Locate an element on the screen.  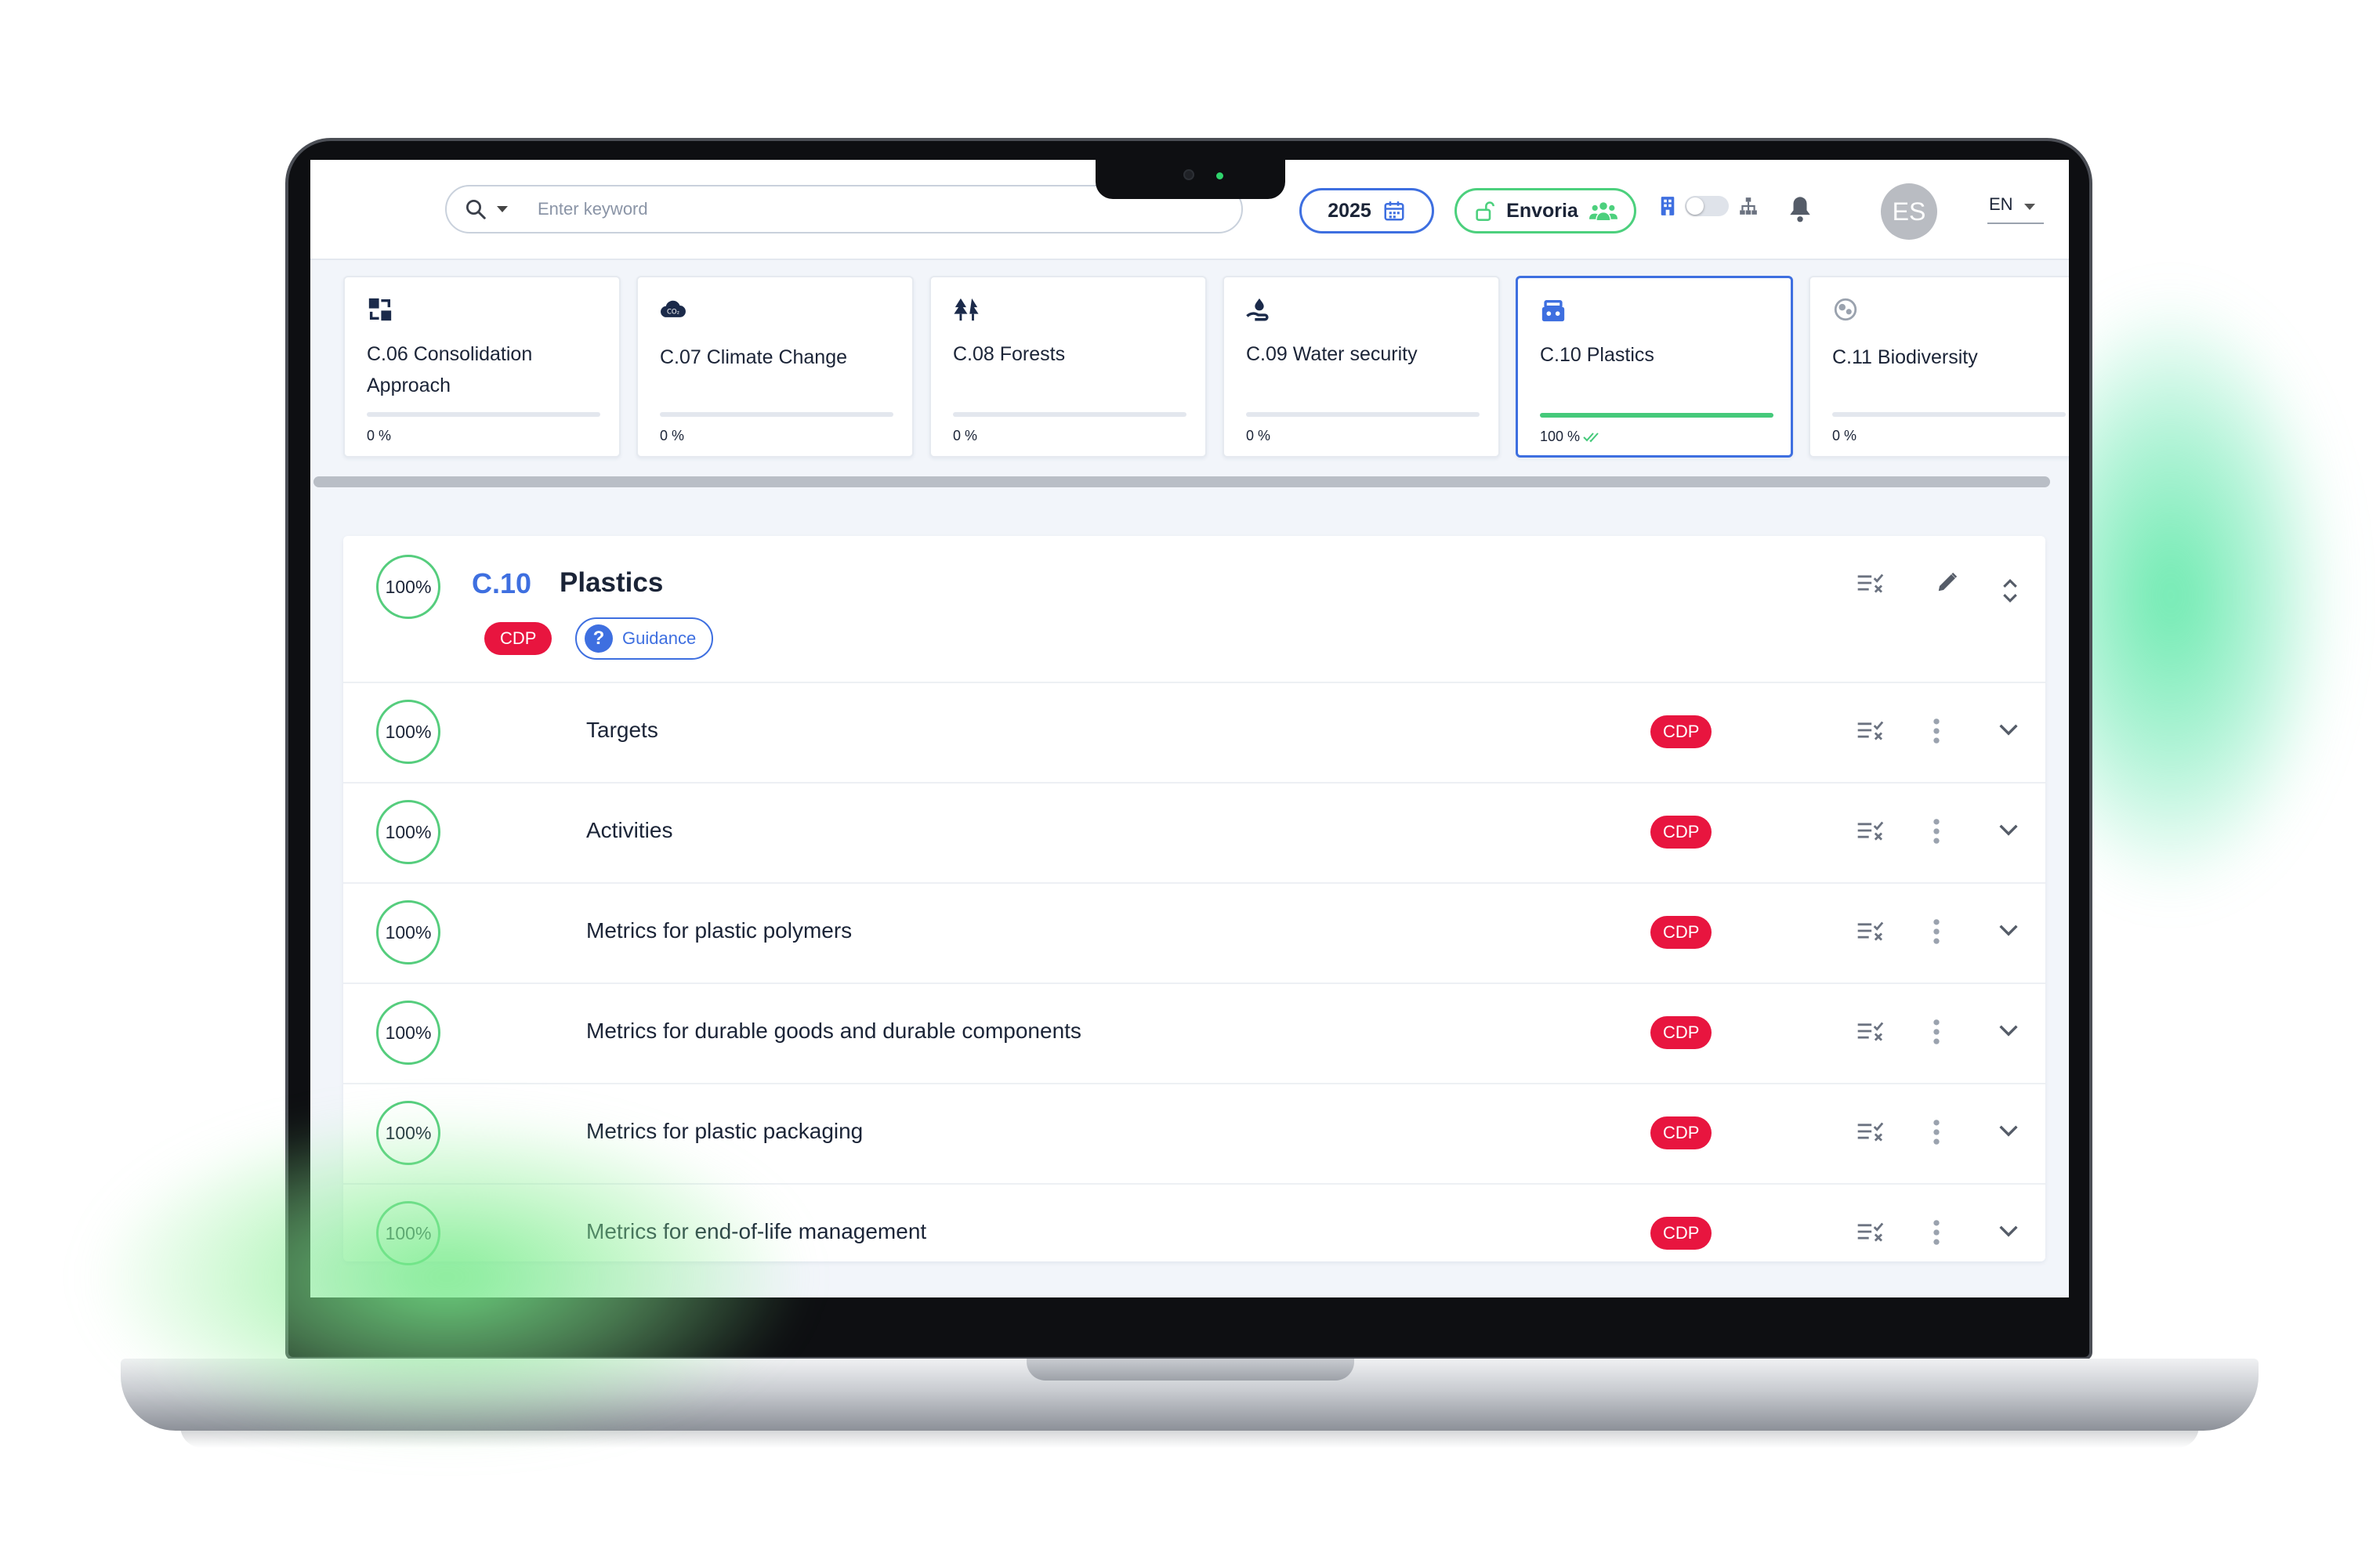
unlock-icon is located at coordinates (1485, 211).